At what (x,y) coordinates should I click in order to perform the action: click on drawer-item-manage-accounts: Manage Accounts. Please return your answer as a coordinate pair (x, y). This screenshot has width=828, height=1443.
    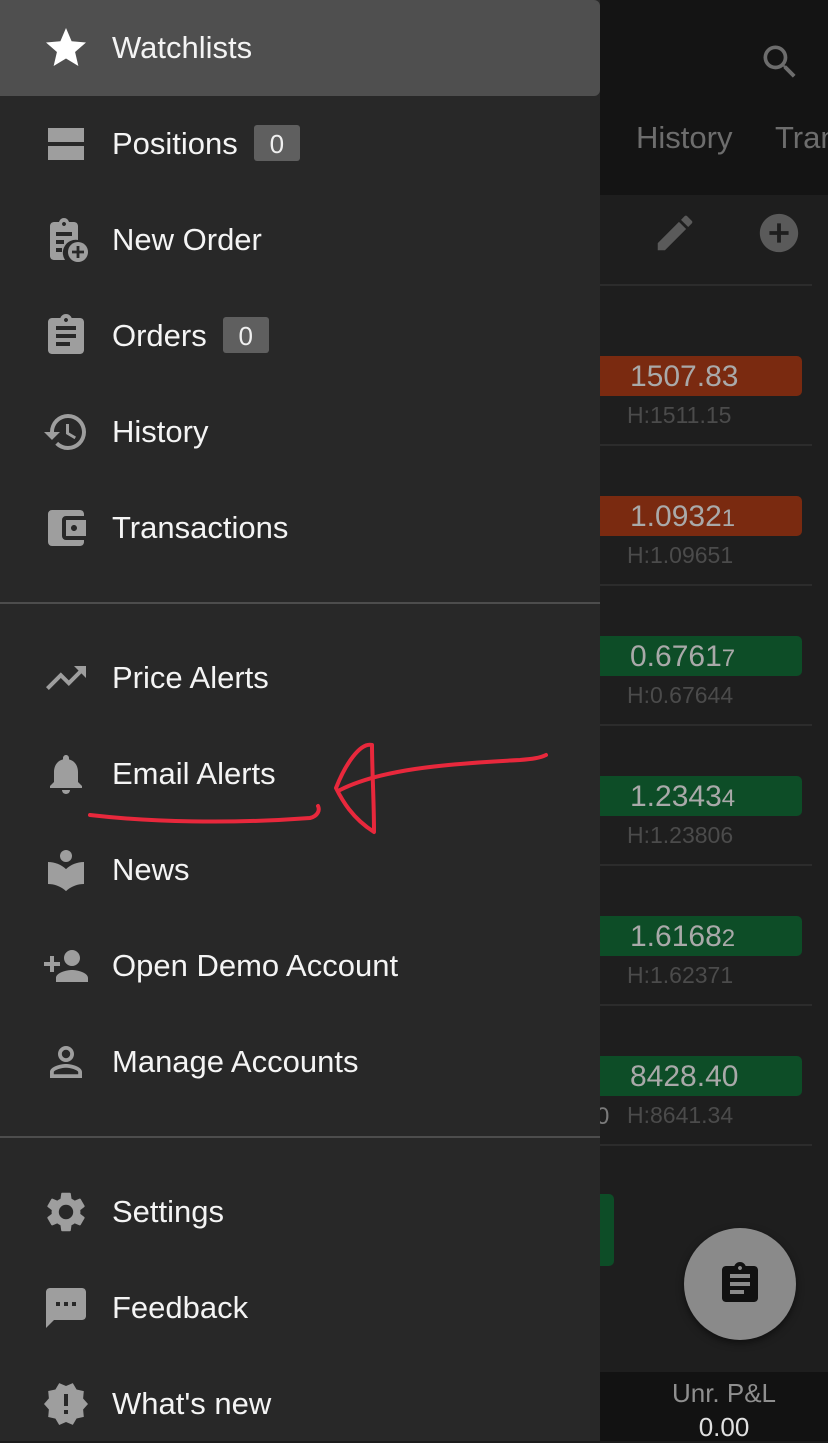
    Looking at the image, I should click on (300, 1062).